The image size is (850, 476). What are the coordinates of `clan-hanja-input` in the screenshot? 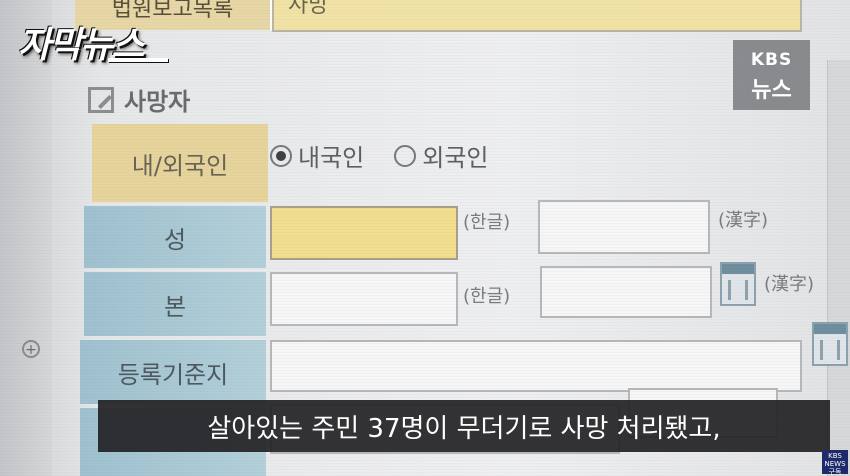 It's located at (626, 292).